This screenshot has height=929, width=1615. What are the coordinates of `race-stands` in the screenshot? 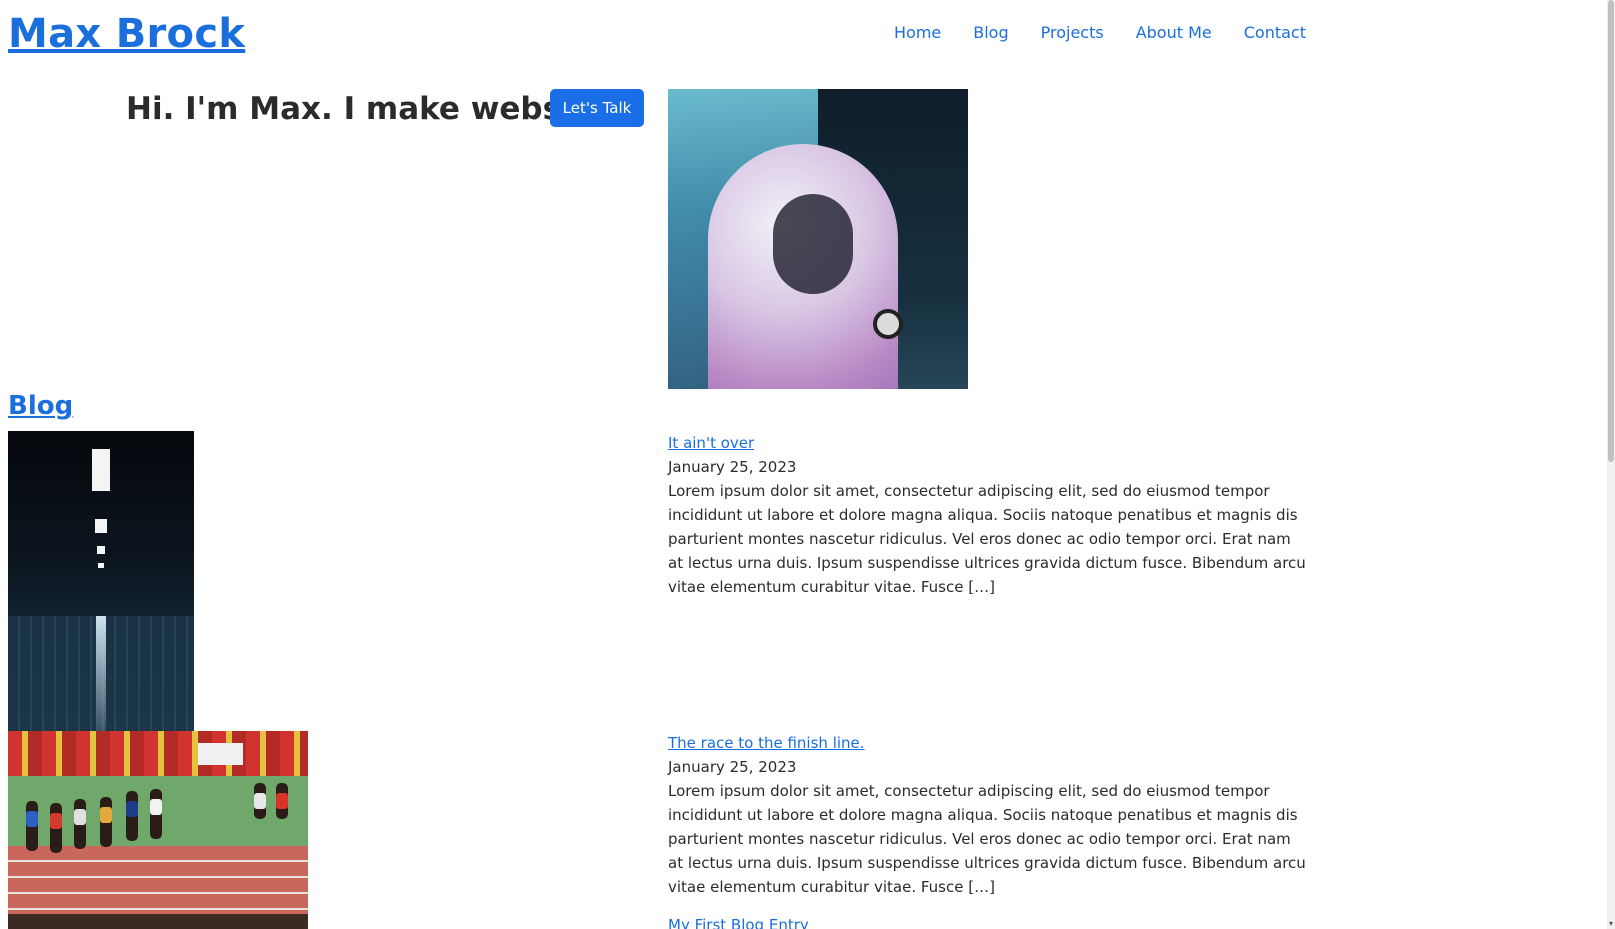 It's located at (158, 753).